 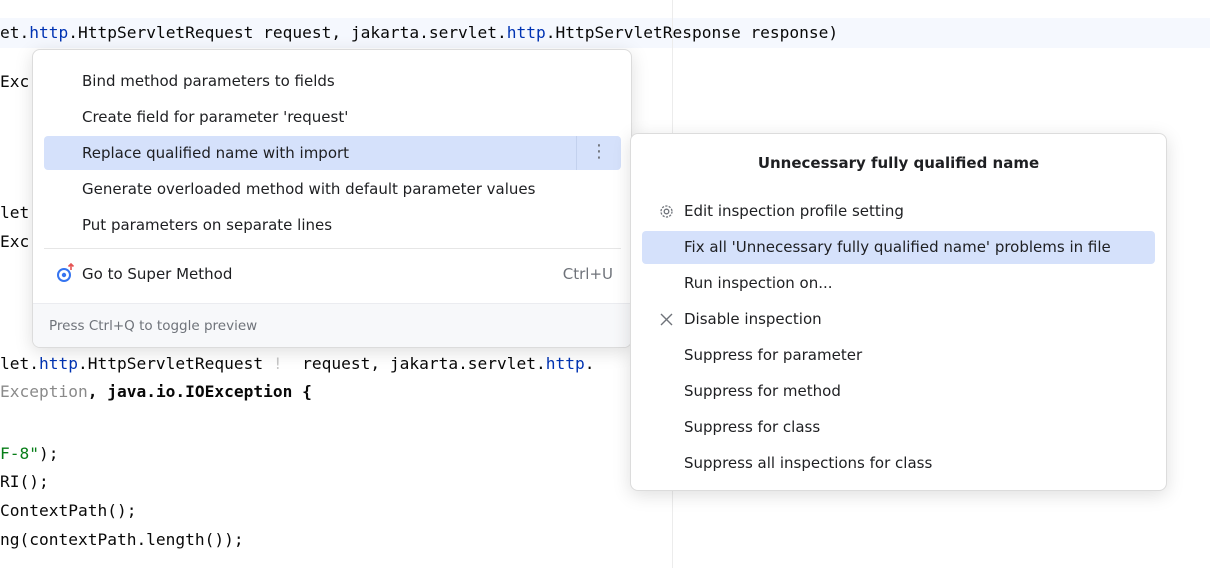 I want to click on inspection-item-label: Suppress for method, so click(x=762, y=391).